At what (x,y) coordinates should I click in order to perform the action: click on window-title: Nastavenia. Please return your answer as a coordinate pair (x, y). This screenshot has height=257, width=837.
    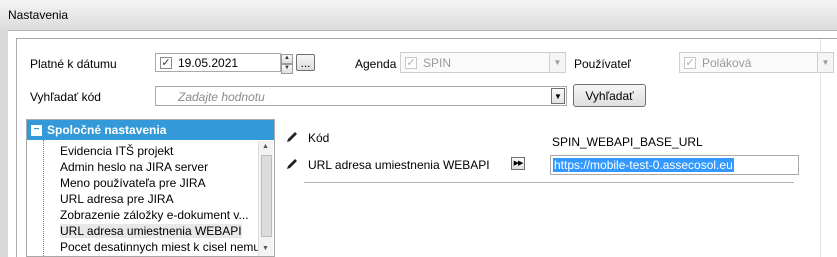
    Looking at the image, I should click on (38, 15).